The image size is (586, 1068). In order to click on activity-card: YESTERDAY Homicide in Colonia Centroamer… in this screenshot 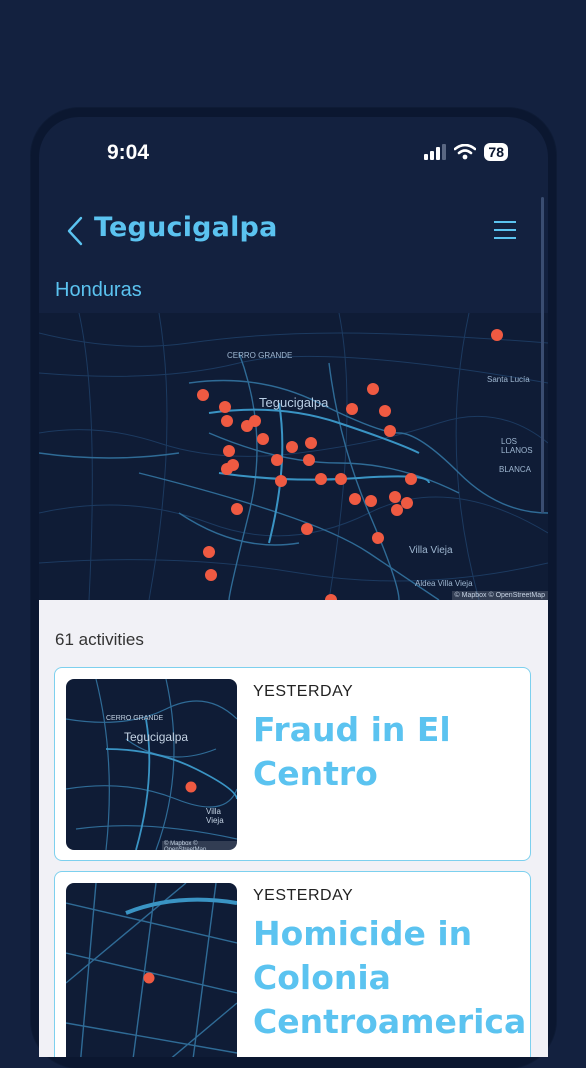, I will do `click(292, 964)`.